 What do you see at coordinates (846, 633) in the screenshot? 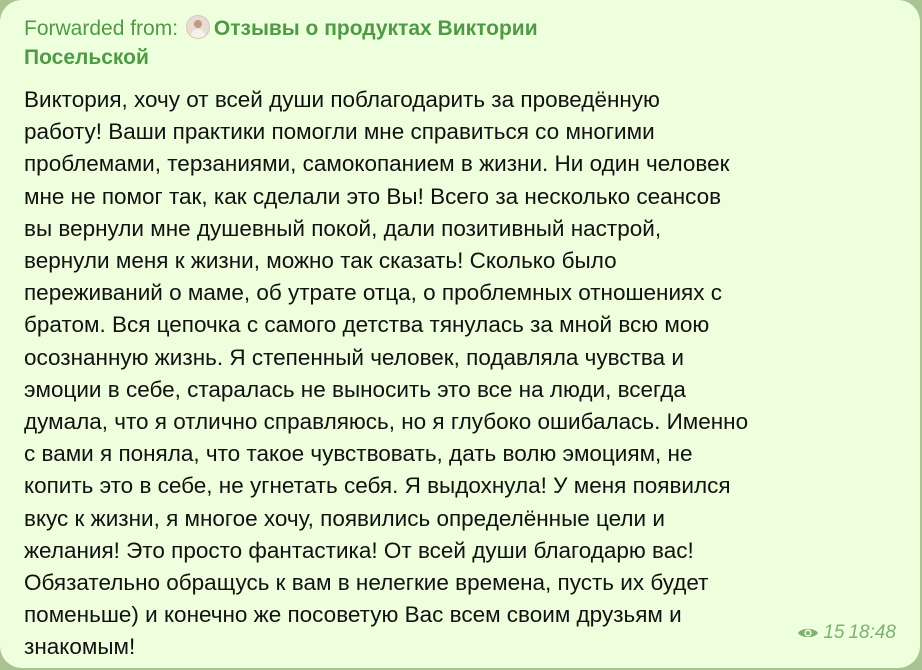
I see `message-meta: 15 18:48` at bounding box center [846, 633].